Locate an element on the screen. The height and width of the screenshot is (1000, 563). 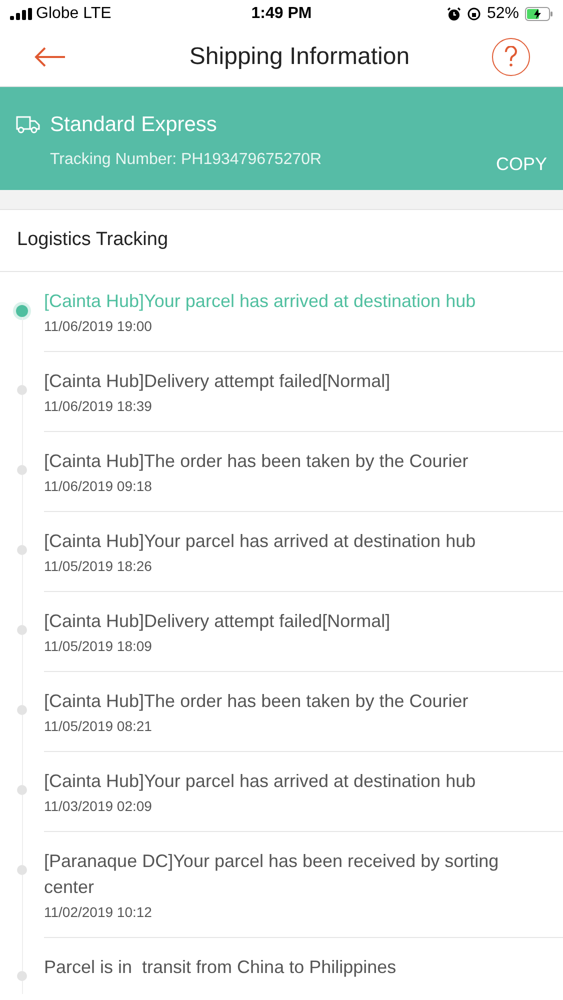
event-time: 11/06/2019 19:00 is located at coordinates (98, 326).